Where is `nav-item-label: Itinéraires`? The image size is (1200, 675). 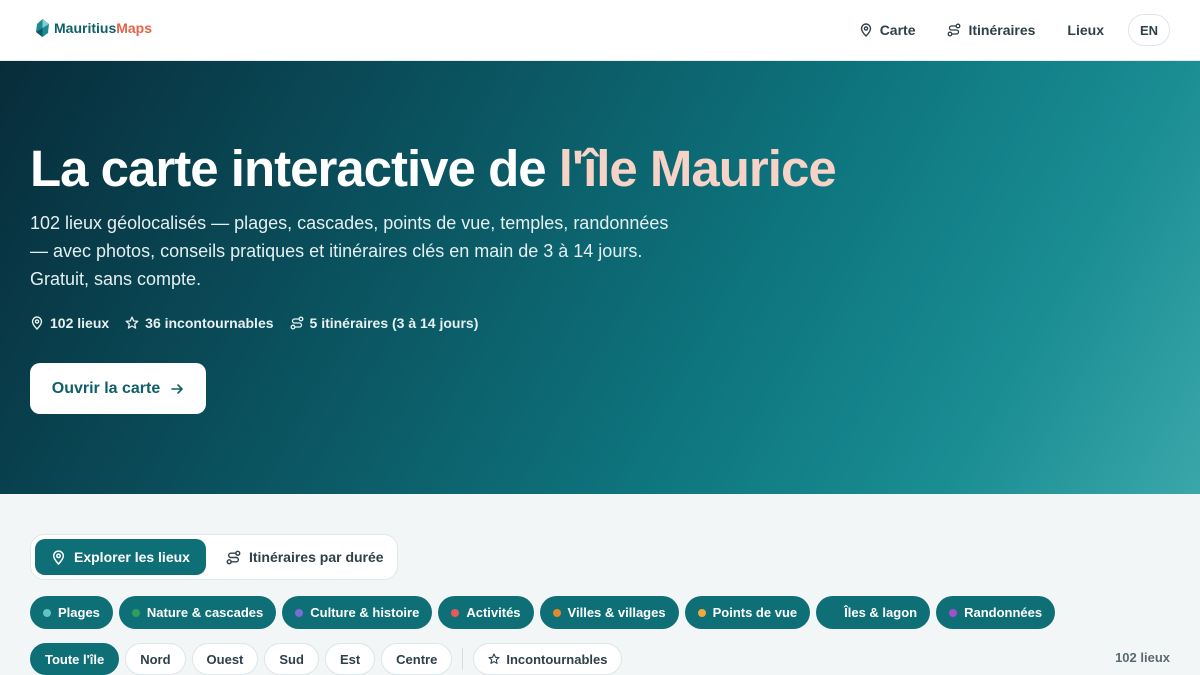 nav-item-label: Itinéraires is located at coordinates (1002, 30).